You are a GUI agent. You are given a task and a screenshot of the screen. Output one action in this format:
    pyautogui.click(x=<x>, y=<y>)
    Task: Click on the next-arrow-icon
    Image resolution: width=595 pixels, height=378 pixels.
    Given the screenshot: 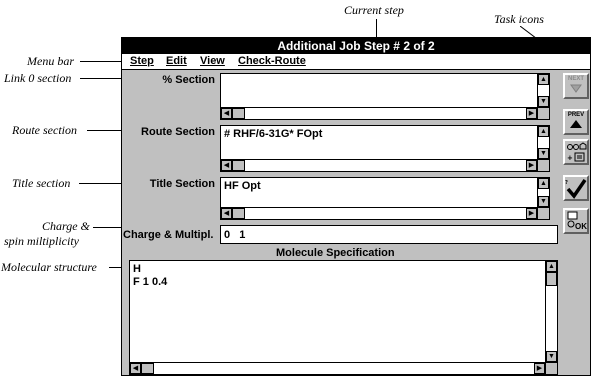 What is the action you would take?
    pyautogui.click(x=576, y=88)
    